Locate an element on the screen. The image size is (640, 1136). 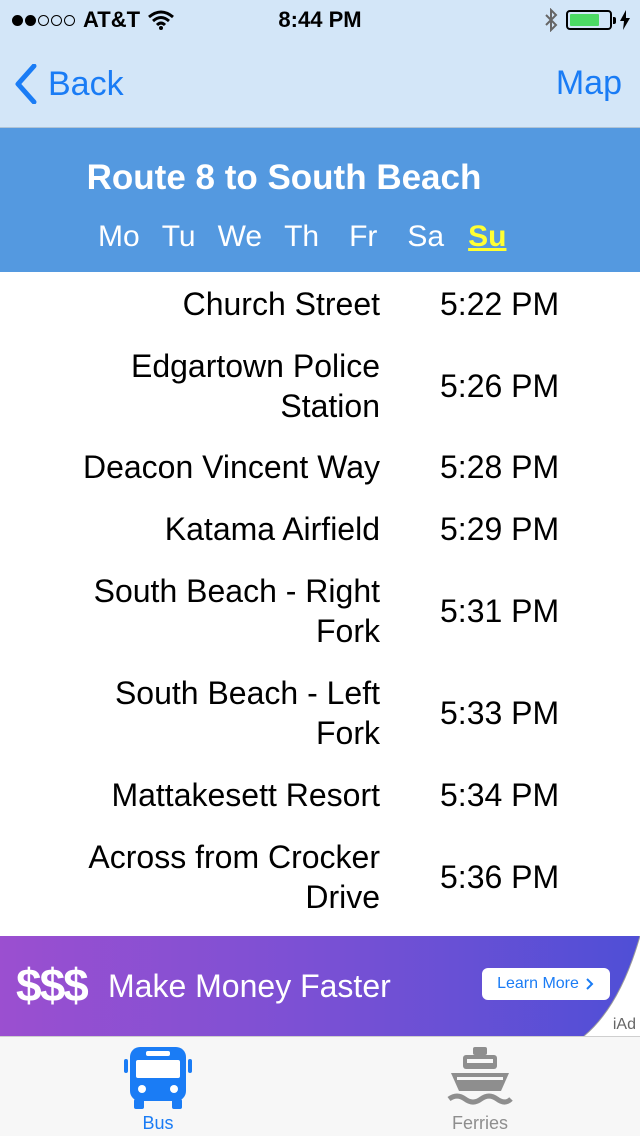
schedule-row: Church Street 5:22 PM is located at coordinates (320, 304).